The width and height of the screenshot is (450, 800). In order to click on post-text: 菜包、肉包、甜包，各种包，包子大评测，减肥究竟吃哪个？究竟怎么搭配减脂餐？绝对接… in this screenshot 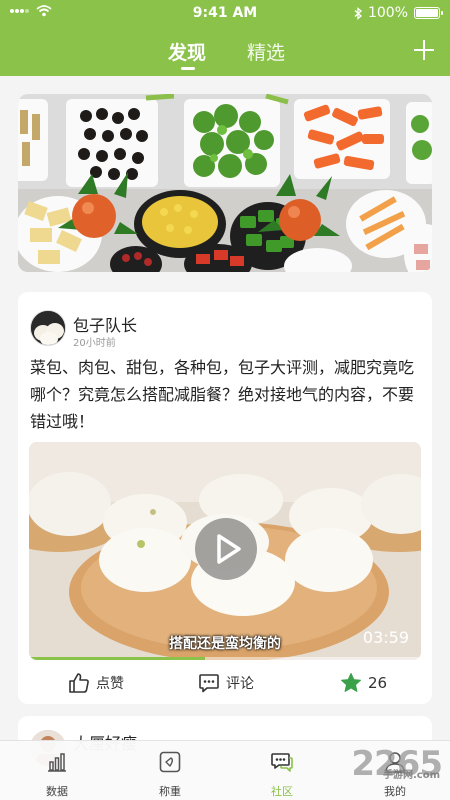, I will do `click(228, 394)`.